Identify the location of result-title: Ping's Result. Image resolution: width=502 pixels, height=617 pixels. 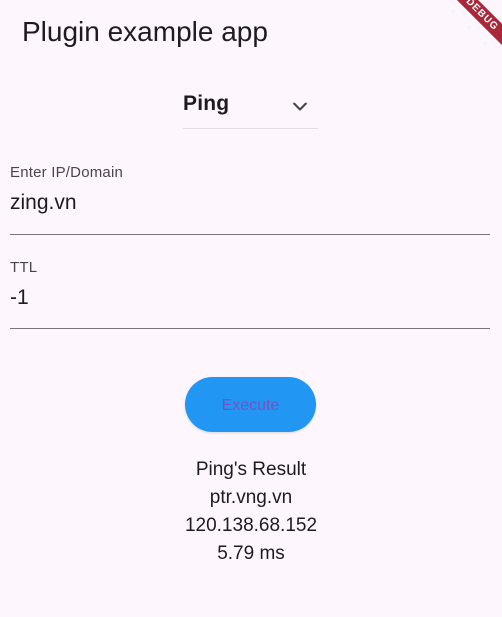
(251, 469).